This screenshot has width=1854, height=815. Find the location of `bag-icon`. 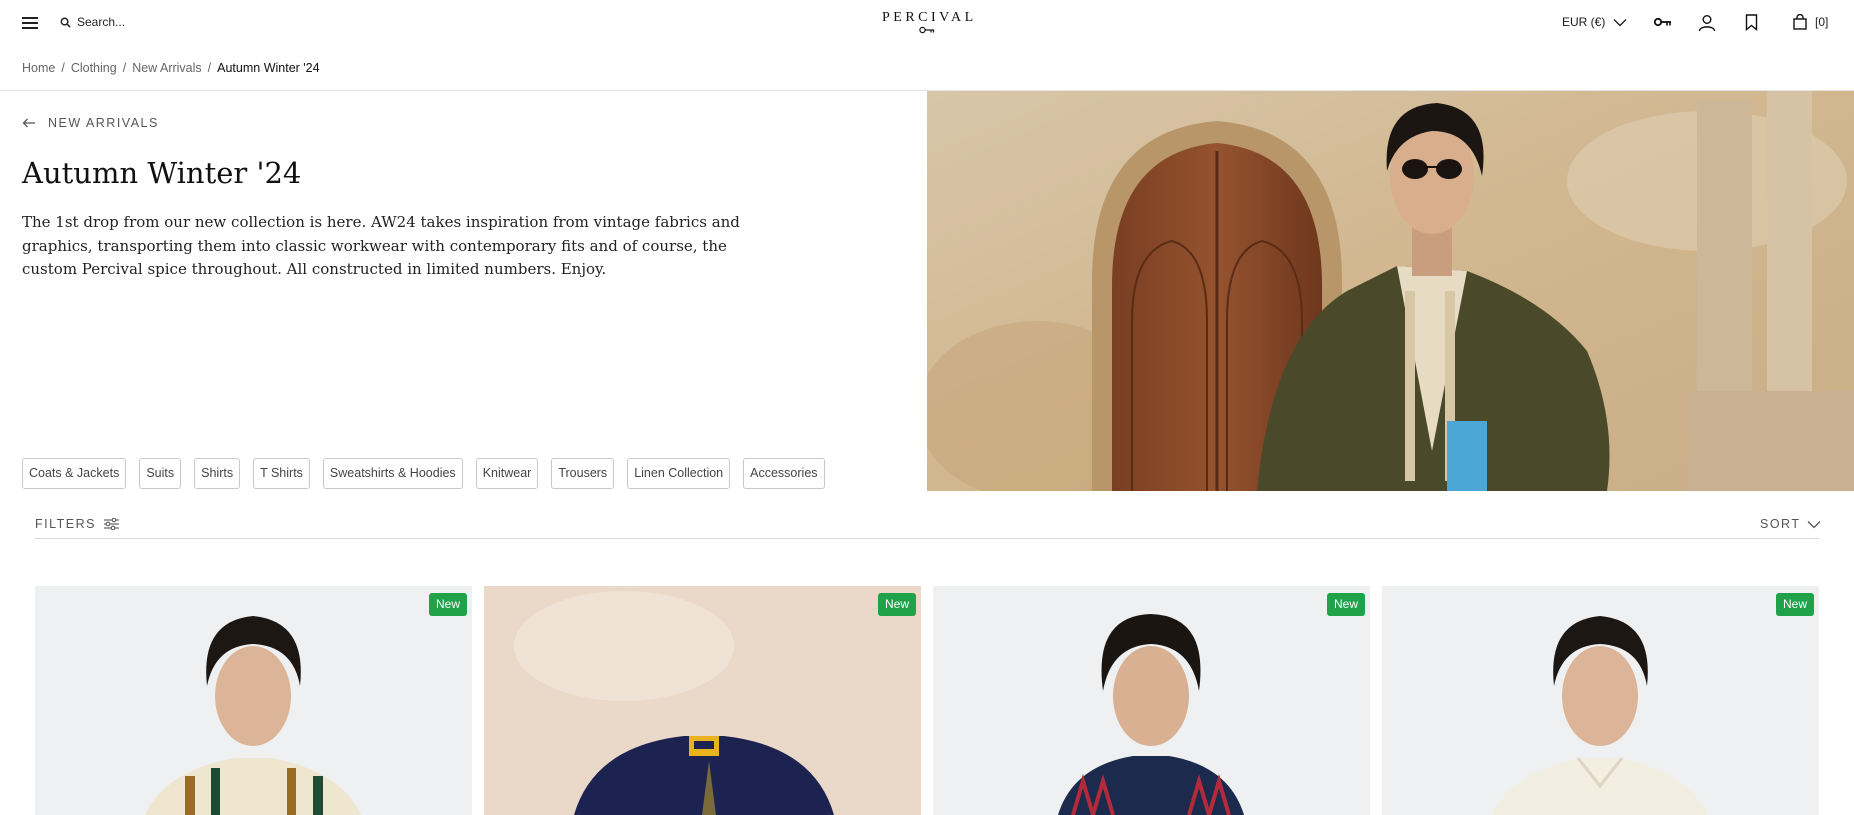

bag-icon is located at coordinates (1800, 22).